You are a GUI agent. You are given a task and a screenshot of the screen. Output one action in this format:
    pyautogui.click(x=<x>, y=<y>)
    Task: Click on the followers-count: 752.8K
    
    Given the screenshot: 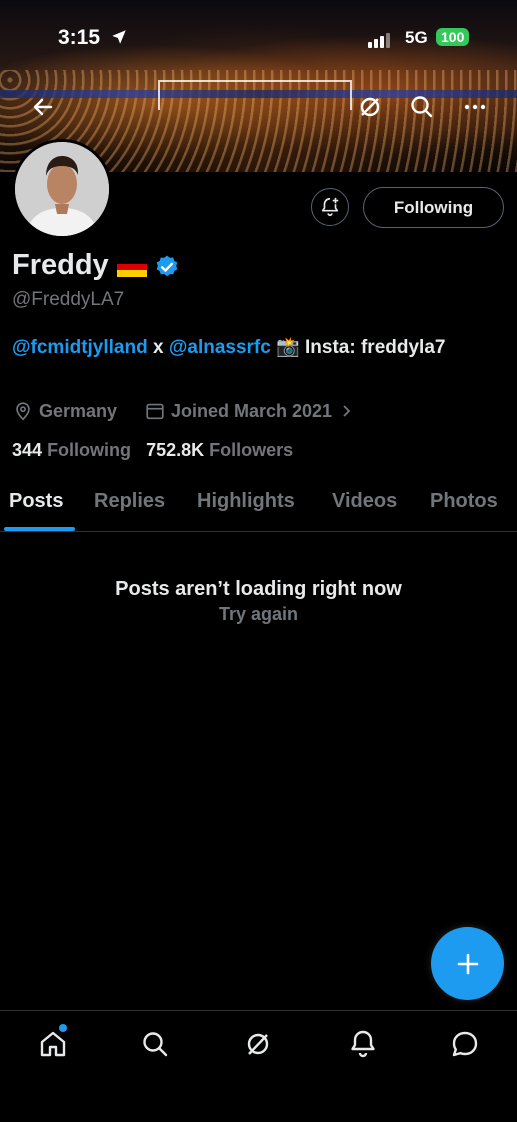 What is the action you would take?
    pyautogui.click(x=175, y=450)
    